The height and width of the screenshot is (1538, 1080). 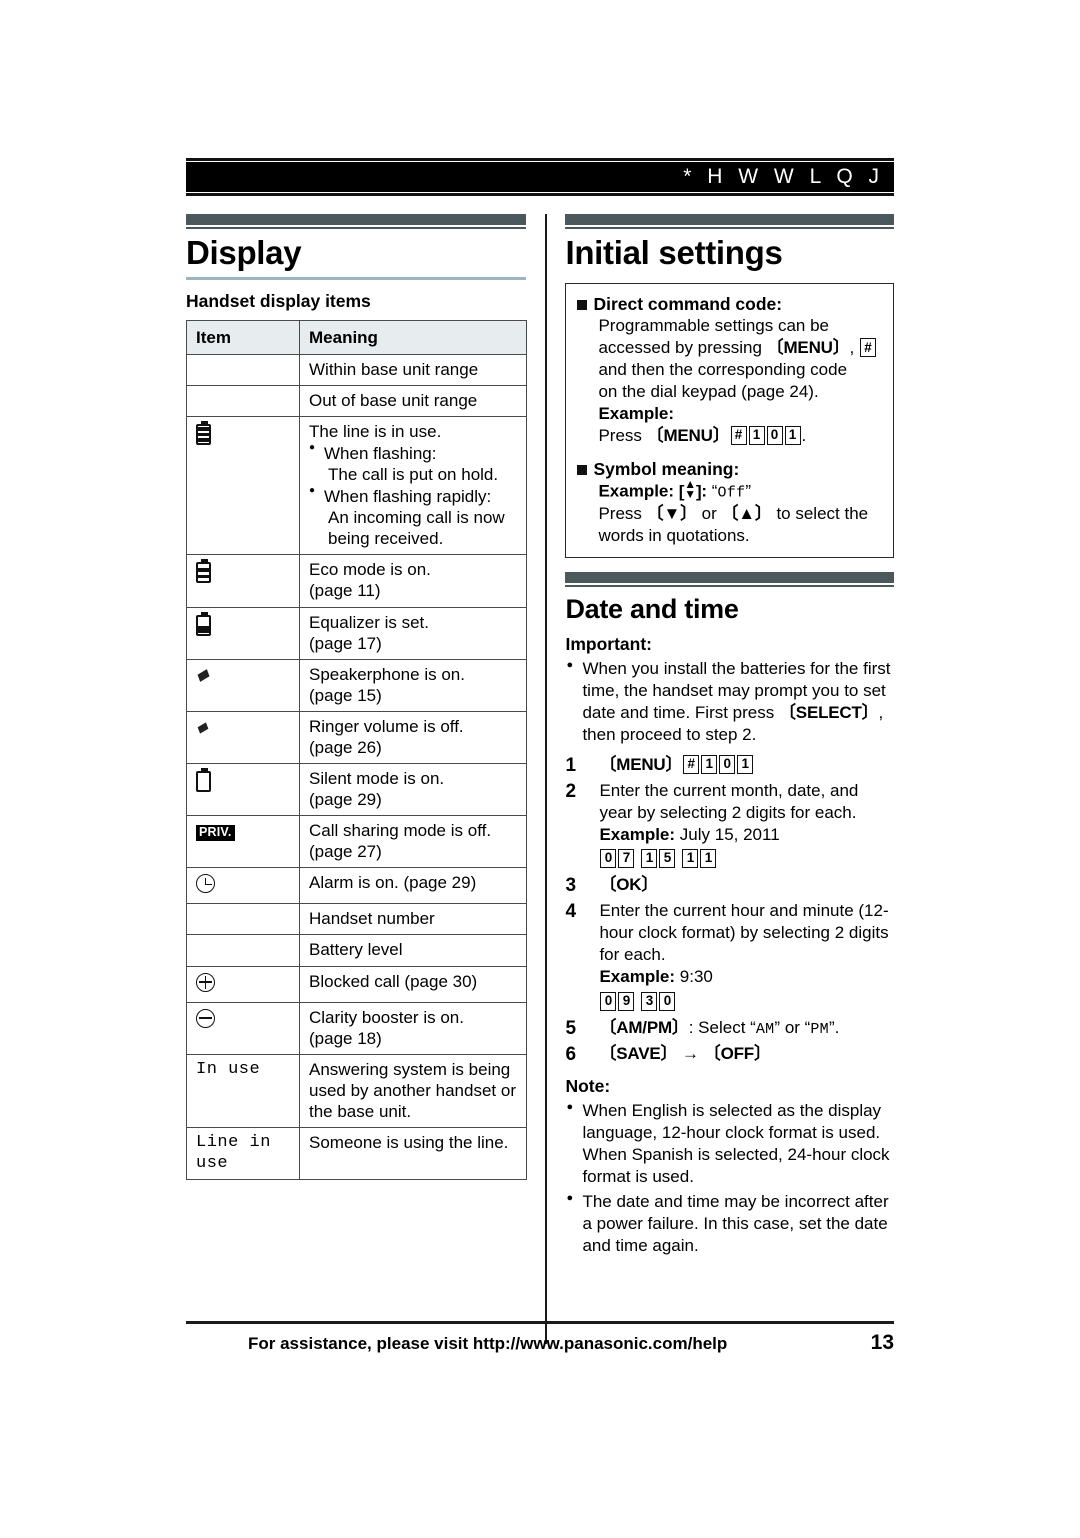 I want to click on digit-group: 11, so click(x=699, y=858).